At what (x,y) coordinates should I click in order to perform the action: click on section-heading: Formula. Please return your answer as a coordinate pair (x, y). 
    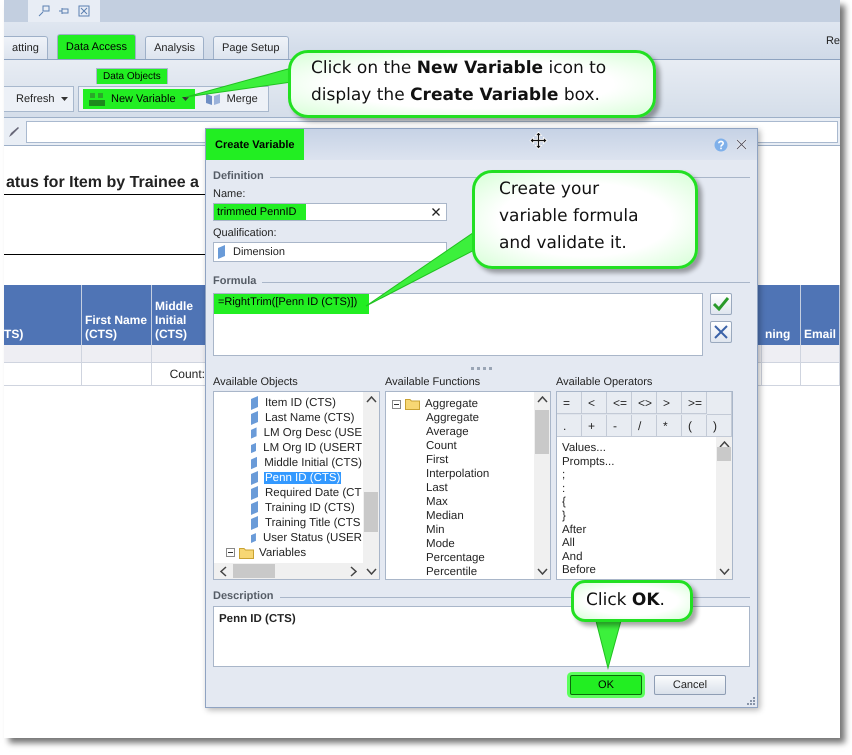
    Looking at the image, I should click on (234, 281).